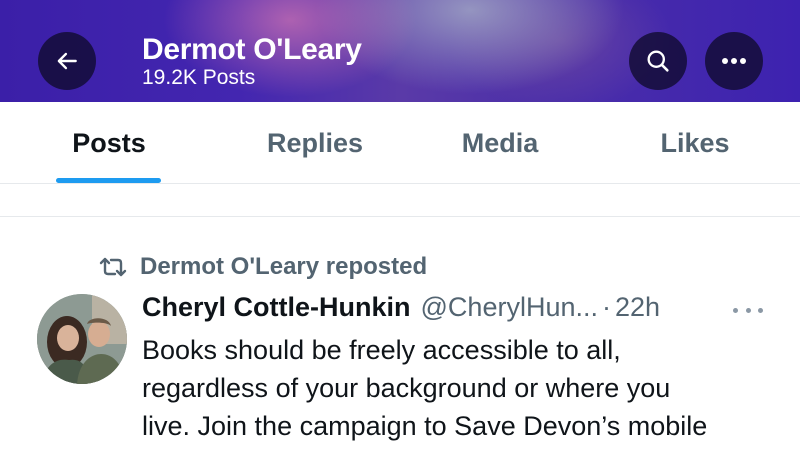 This screenshot has height=450, width=800. I want to click on more-horizontal-icon, so click(734, 61).